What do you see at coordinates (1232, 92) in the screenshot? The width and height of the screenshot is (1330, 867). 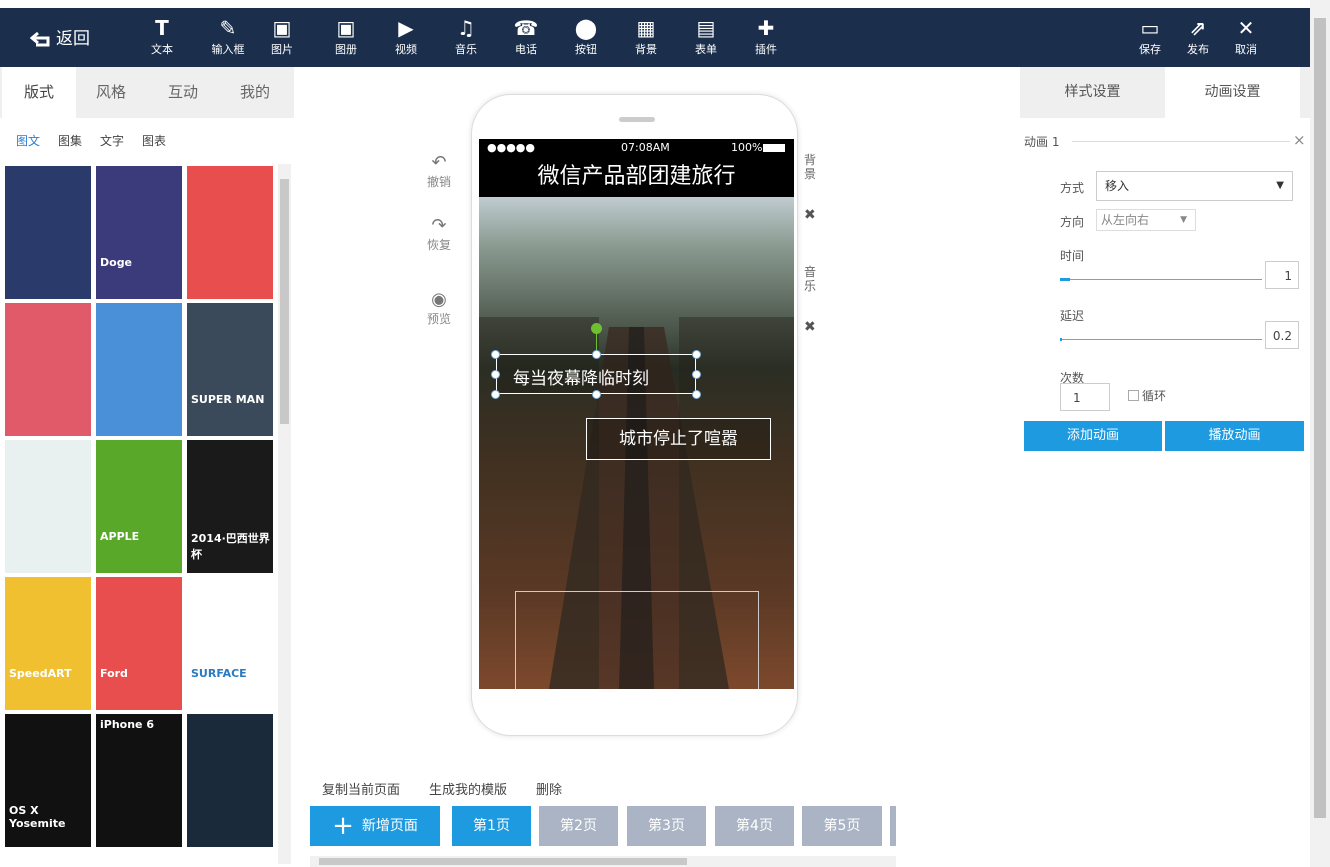 I see `tab-animation-settings: 动画设置` at bounding box center [1232, 92].